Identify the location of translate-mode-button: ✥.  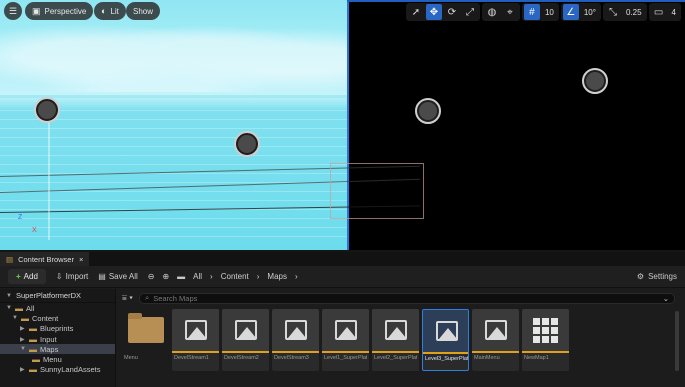
(433, 12).